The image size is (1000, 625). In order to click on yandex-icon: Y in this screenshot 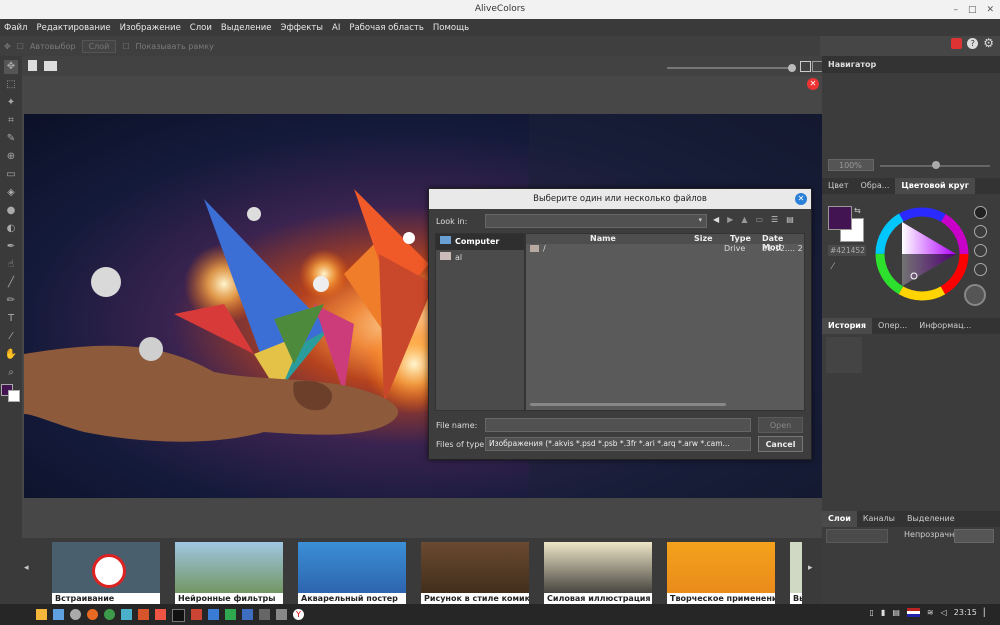, I will do `click(298, 614)`.